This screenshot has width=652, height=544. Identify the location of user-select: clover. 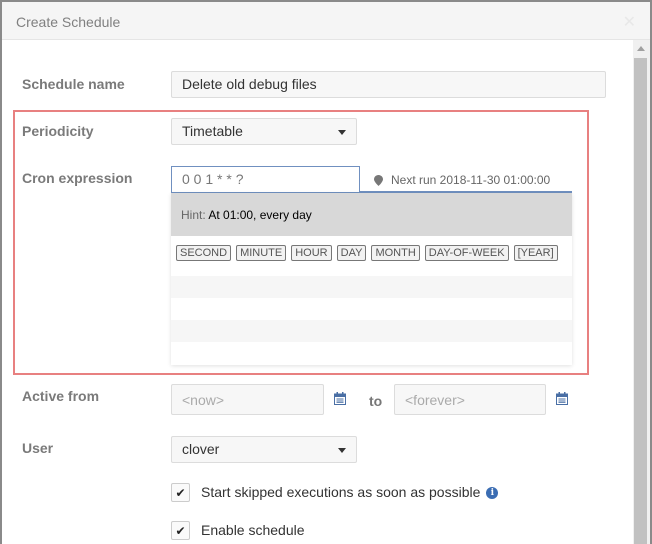
(264, 449).